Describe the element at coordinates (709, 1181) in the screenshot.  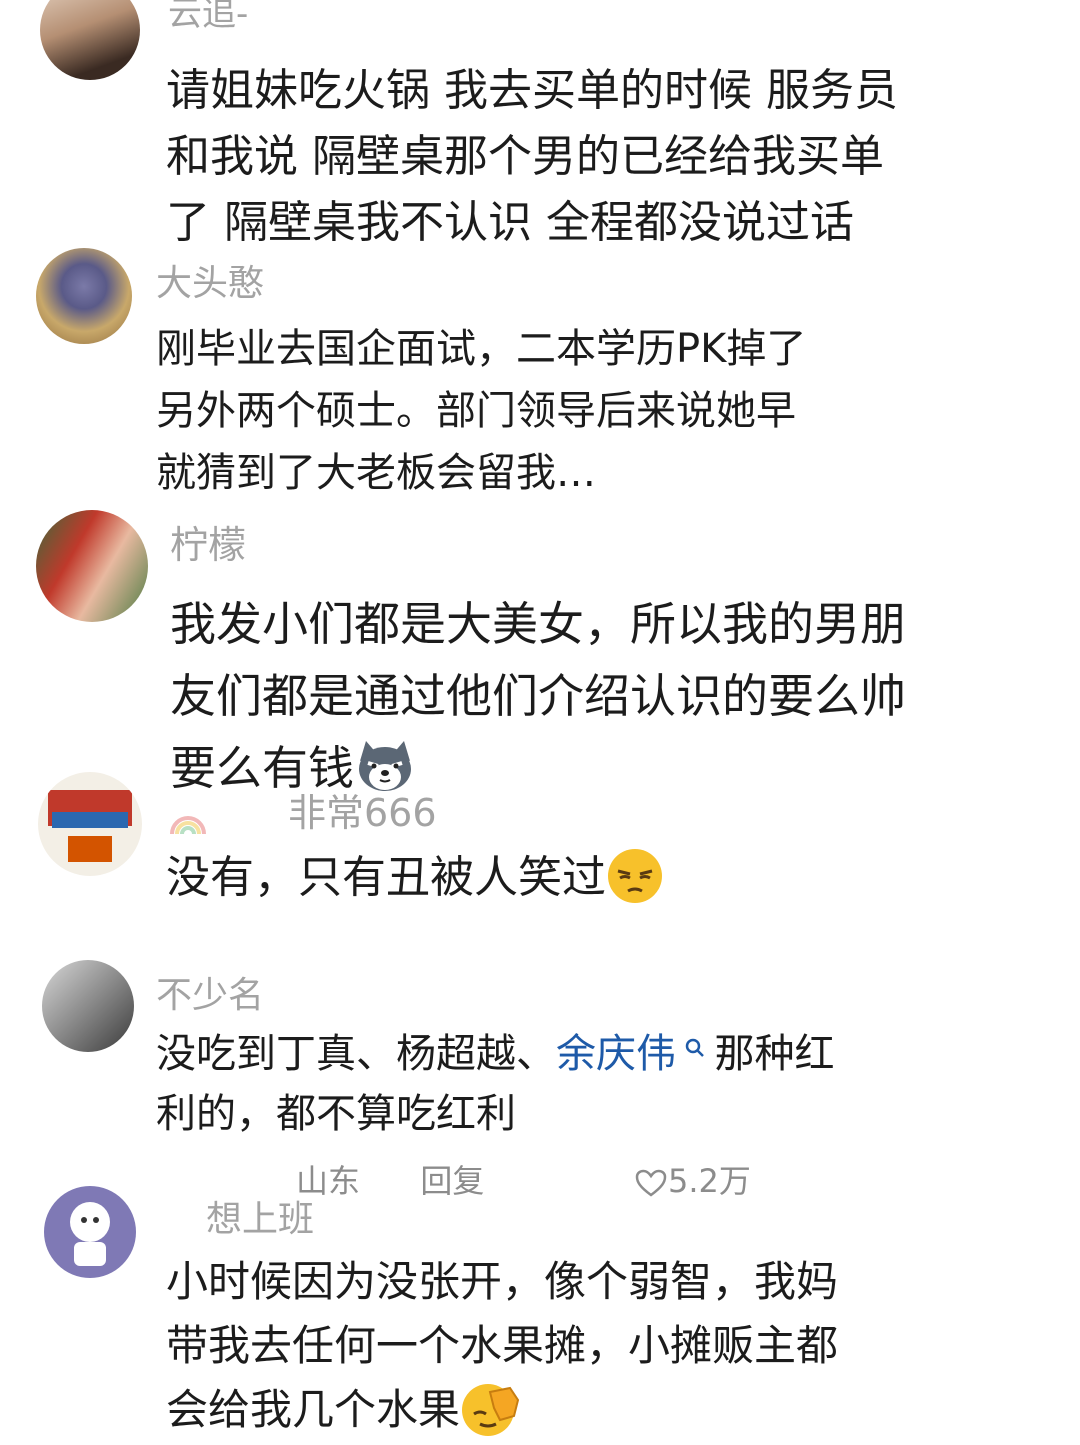
I see `like-count: 5.2万` at that location.